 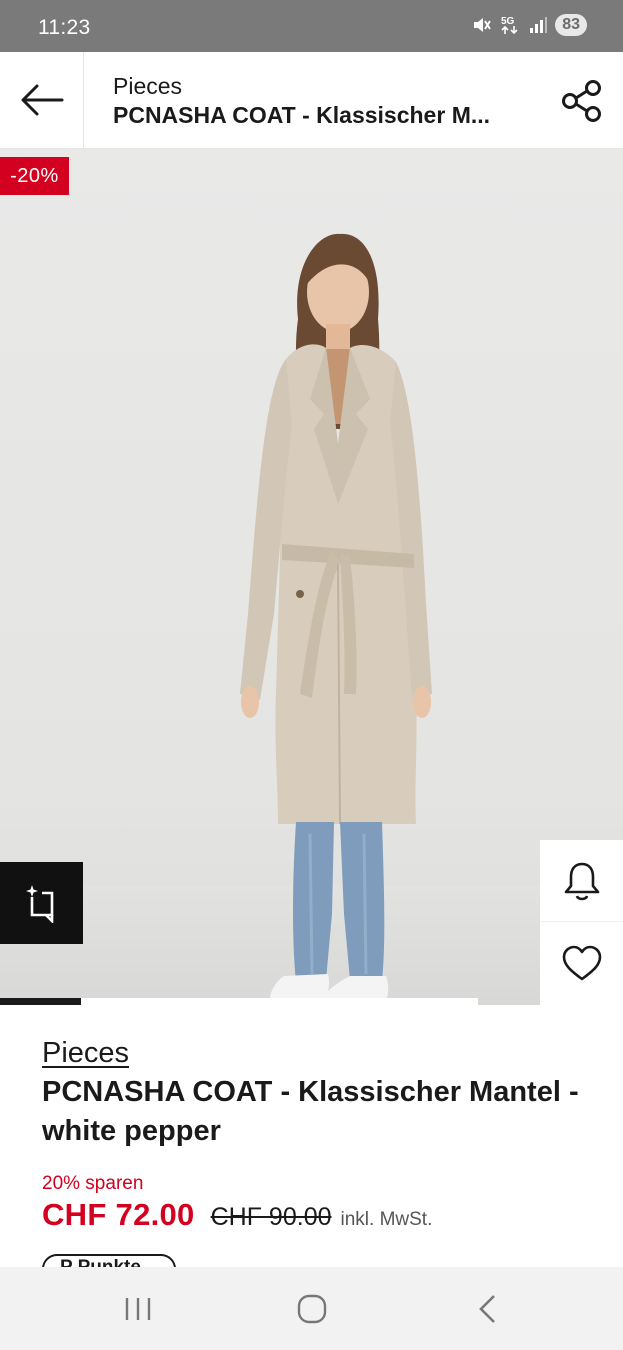 What do you see at coordinates (85, 1053) in the screenshot?
I see `brand-link: Pieces` at bounding box center [85, 1053].